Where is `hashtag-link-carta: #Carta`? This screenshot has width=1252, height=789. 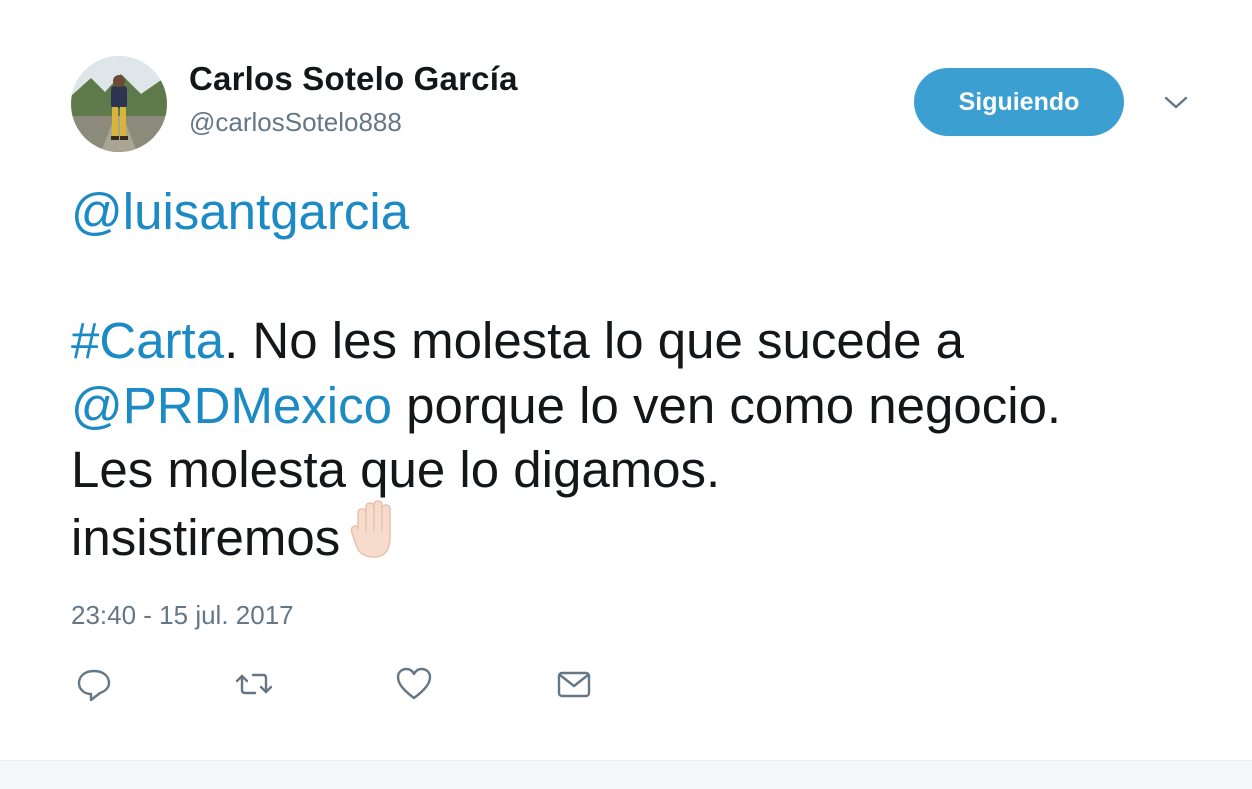 hashtag-link-carta: #Carta is located at coordinates (147, 340).